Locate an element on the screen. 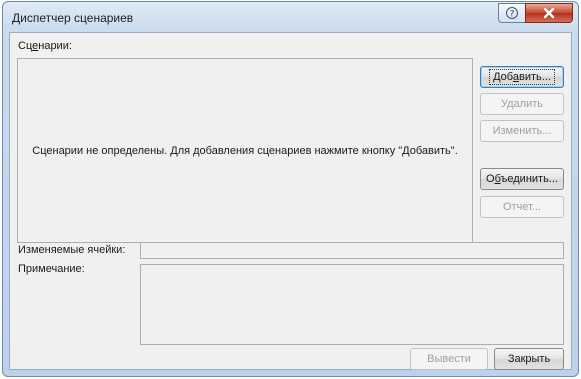 This screenshot has width=581, height=379. title-bar: Диспетчер сценариев ? is located at coordinates (290, 17).